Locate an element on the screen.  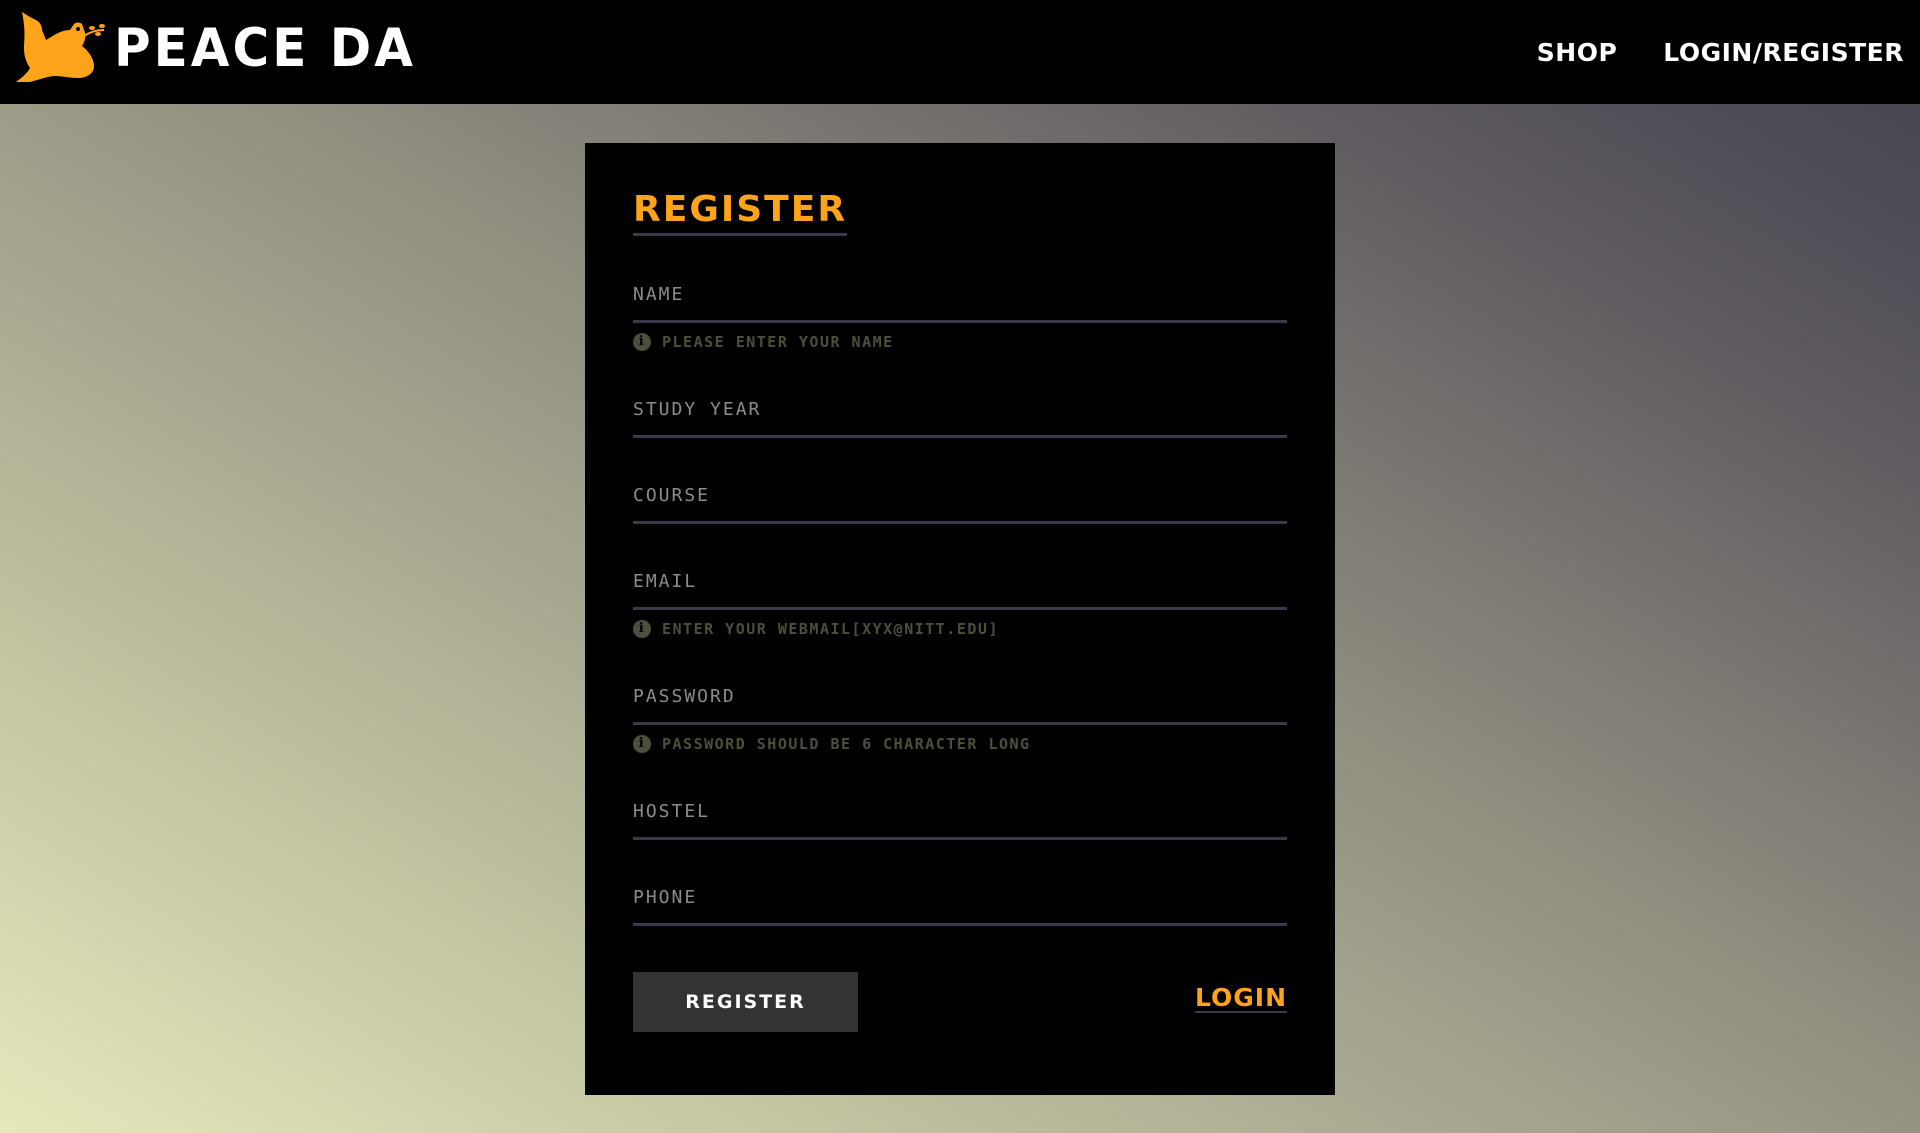
email-hint: i ENTER YOUR WEBMAIL[XYX@NITT.EDU] is located at coordinates (960, 629).